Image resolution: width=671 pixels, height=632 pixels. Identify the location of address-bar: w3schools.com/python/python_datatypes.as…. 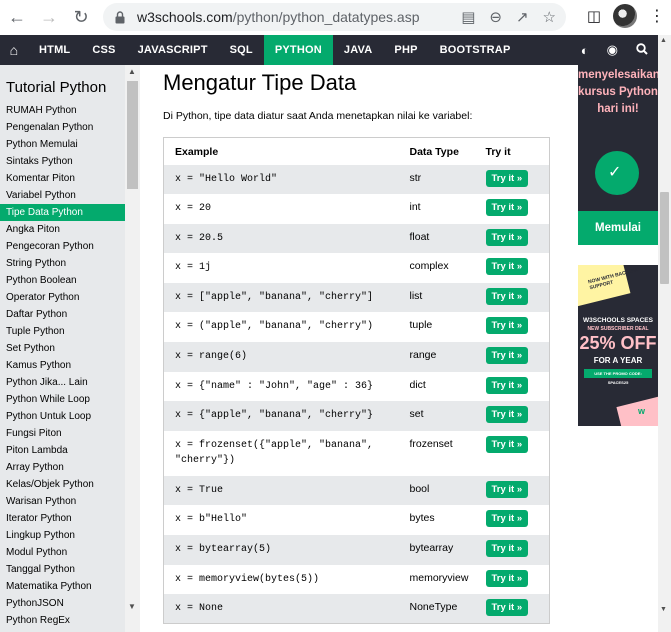
(334, 17).